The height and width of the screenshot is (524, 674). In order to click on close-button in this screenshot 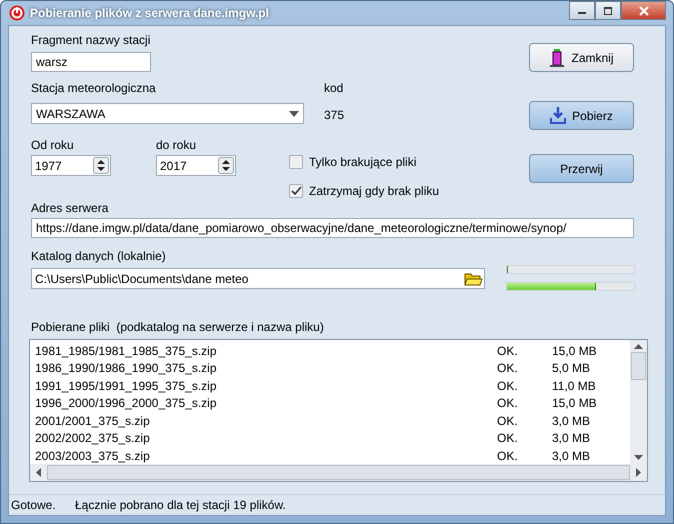, I will do `click(643, 10)`.